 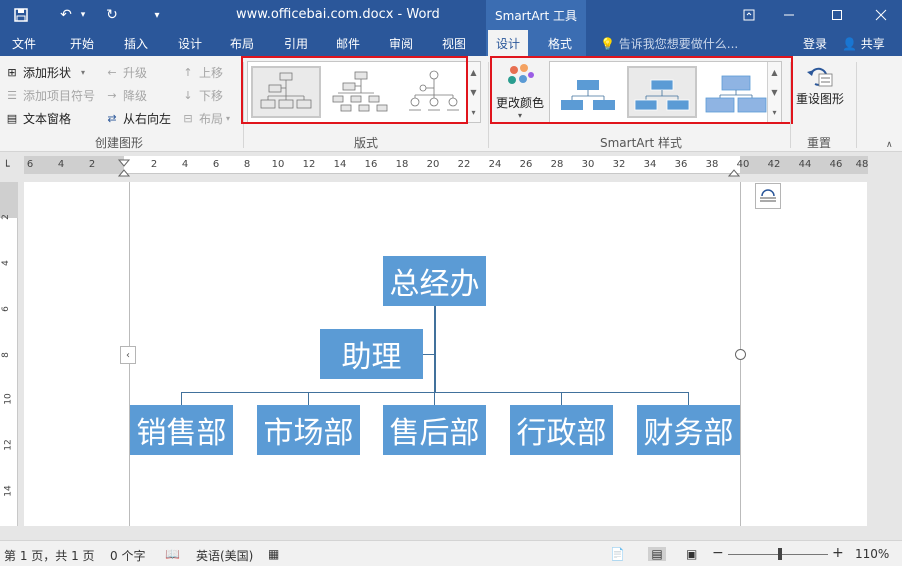 What do you see at coordinates (9, 354) in the screenshot?
I see `vertical-ruler: 2 4 6 8 10 12 14` at bounding box center [9, 354].